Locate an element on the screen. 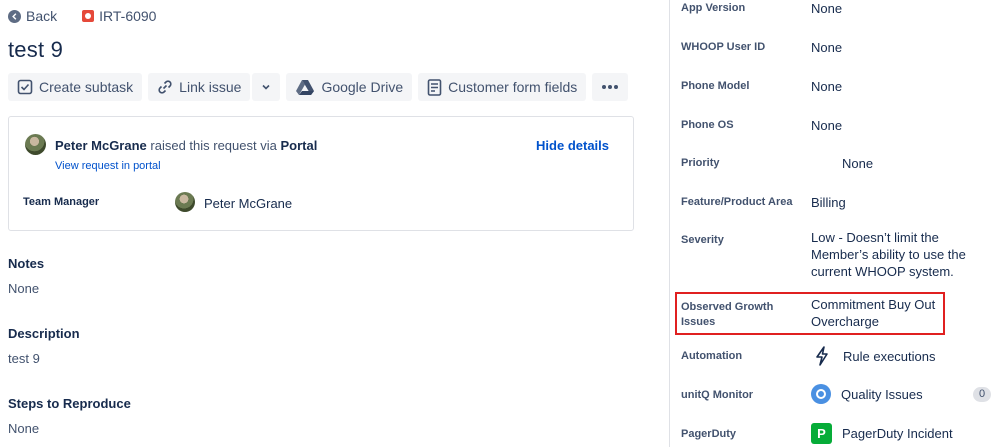 The height and width of the screenshot is (447, 999). issue-key: IRT-6090 is located at coordinates (128, 16).